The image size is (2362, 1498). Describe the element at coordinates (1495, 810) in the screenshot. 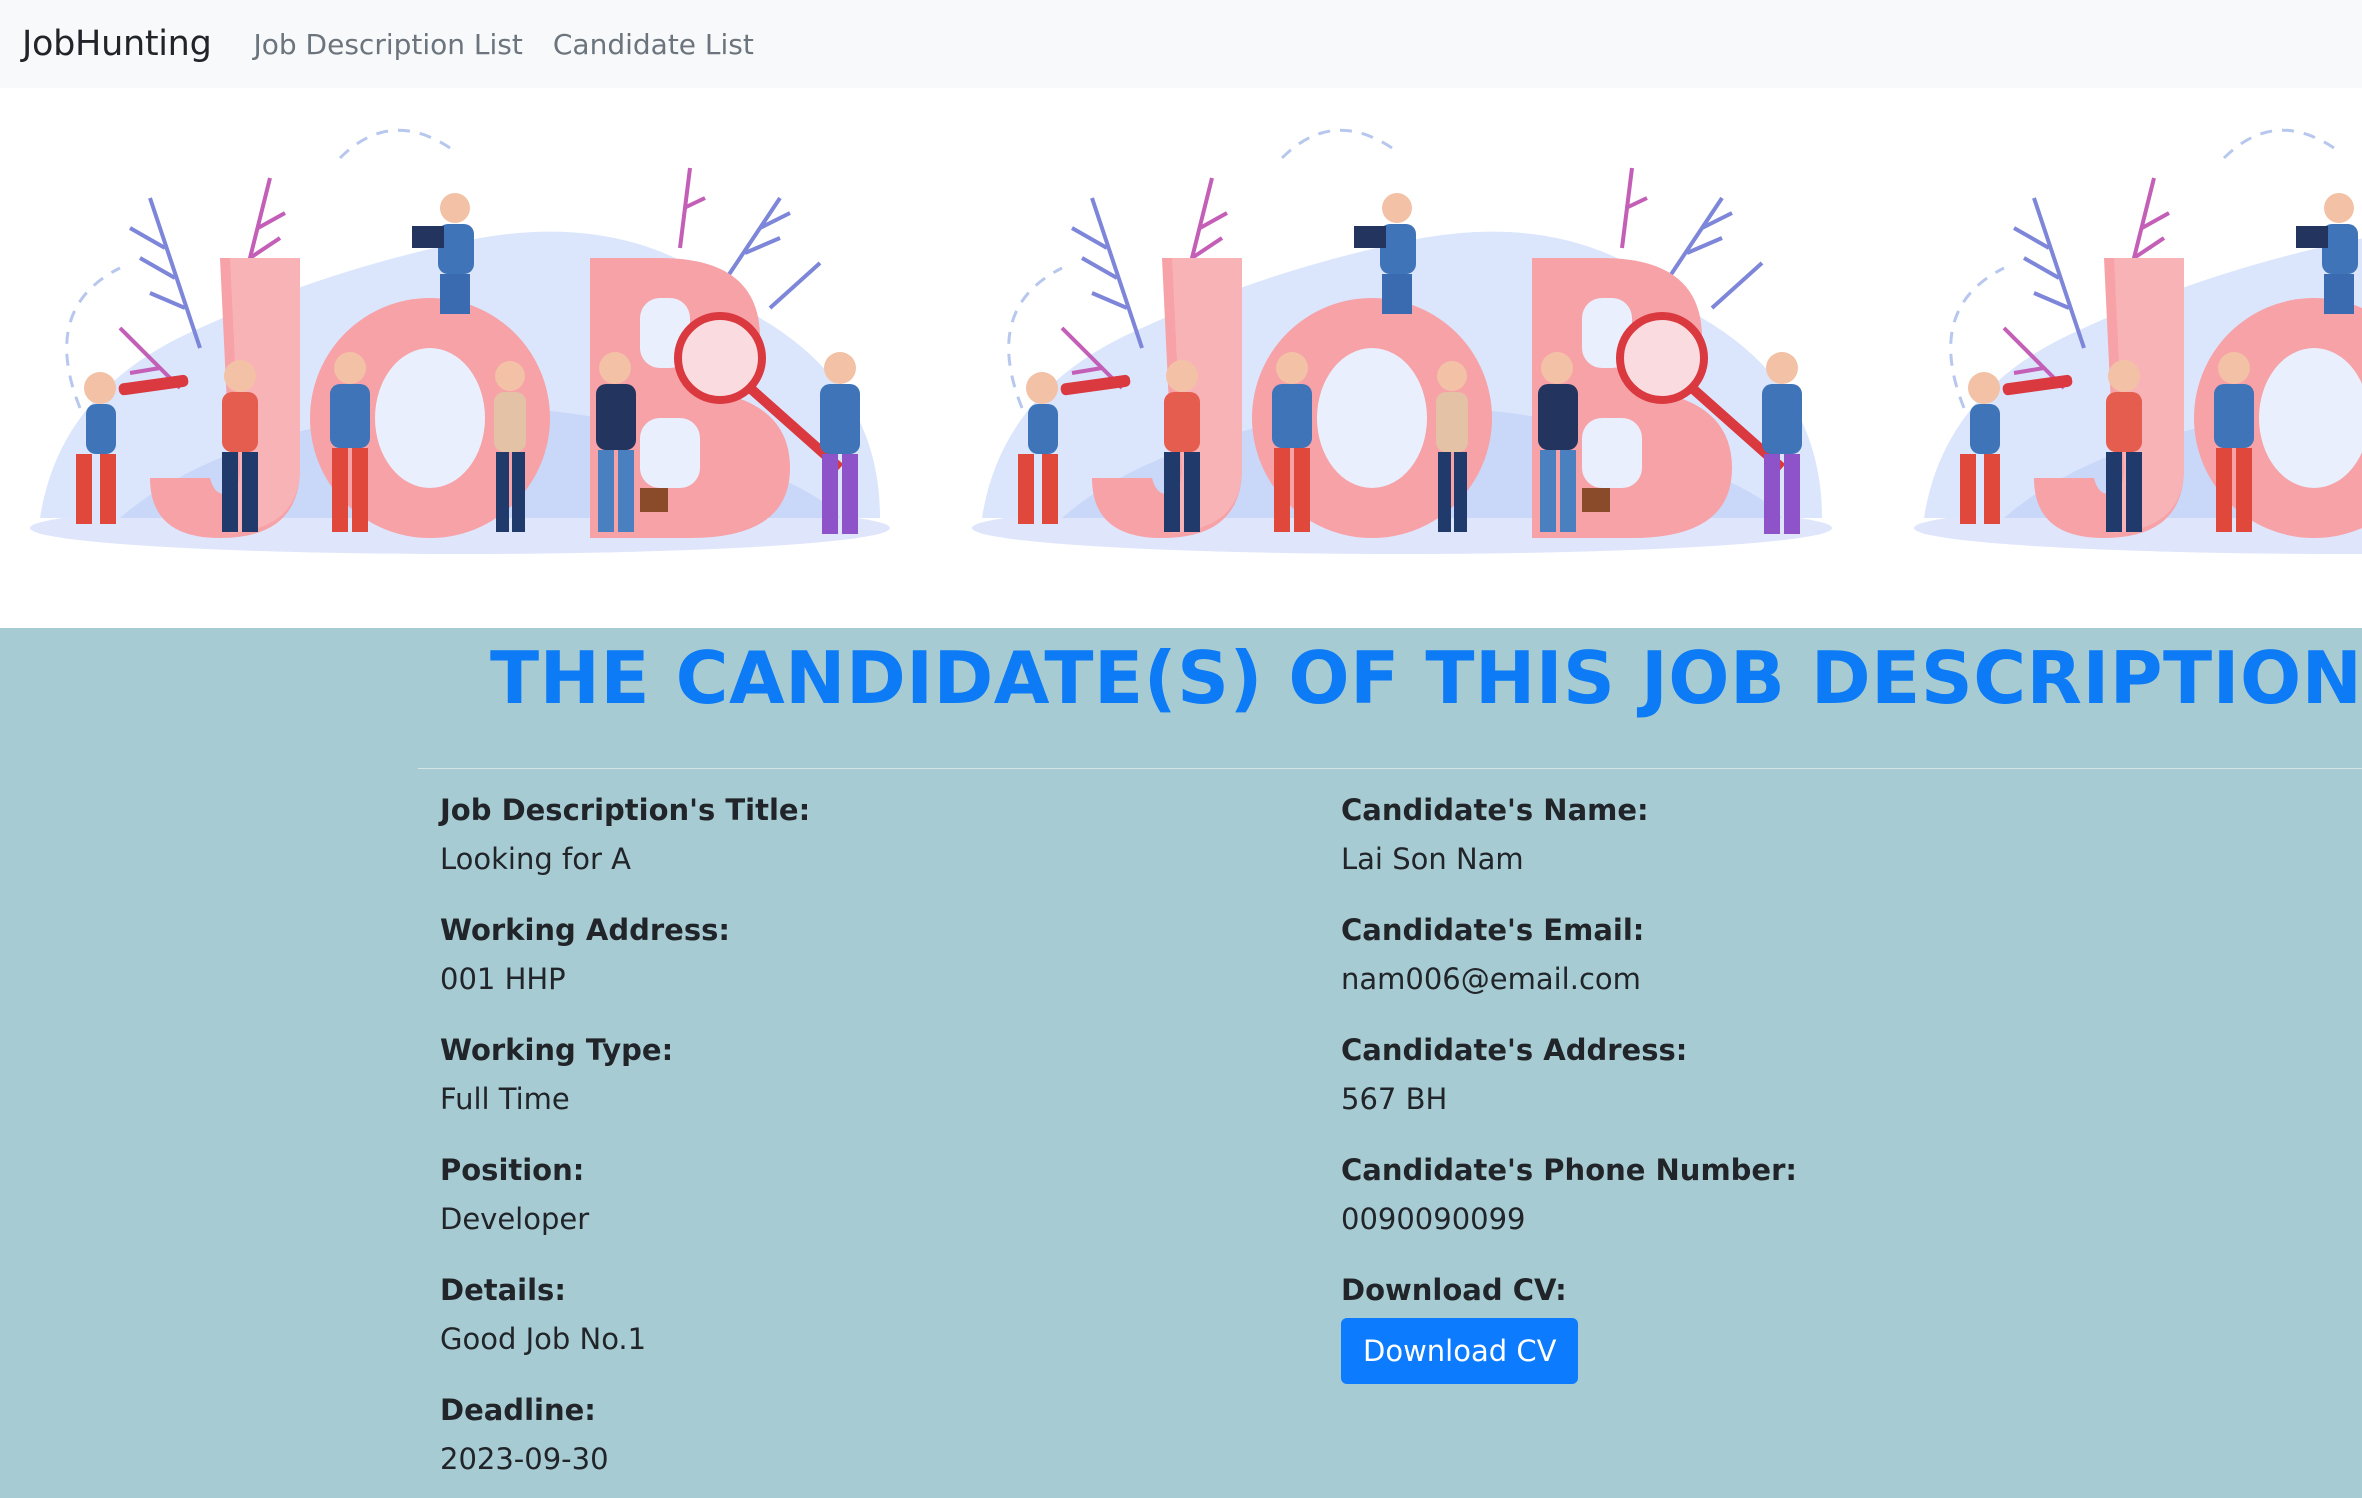

I see `candidate-name-label: Candidate's Name:` at that location.